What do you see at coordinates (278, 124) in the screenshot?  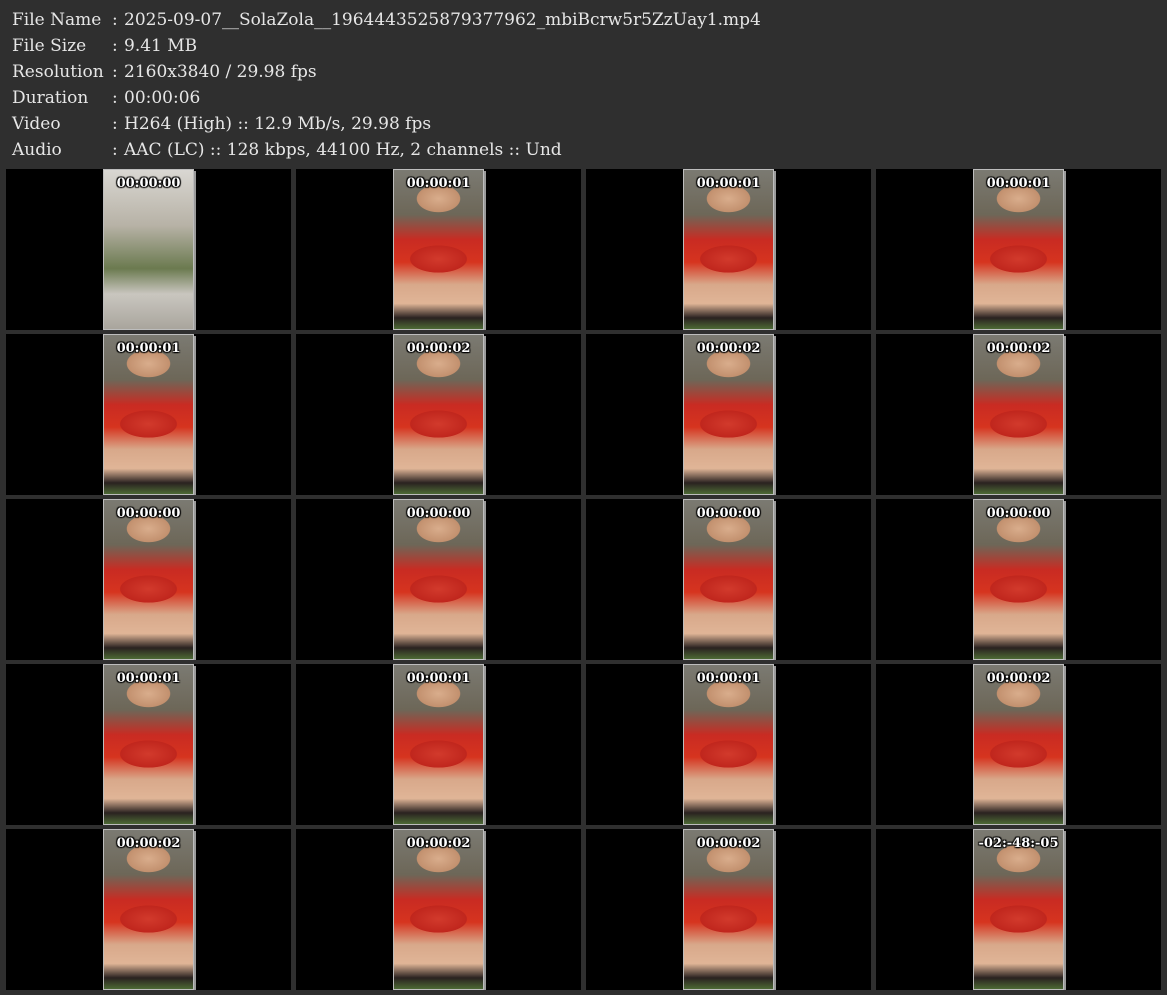 I see `info-value: H264 (High) :: 12.9 Mb/s, 29.98 fps` at bounding box center [278, 124].